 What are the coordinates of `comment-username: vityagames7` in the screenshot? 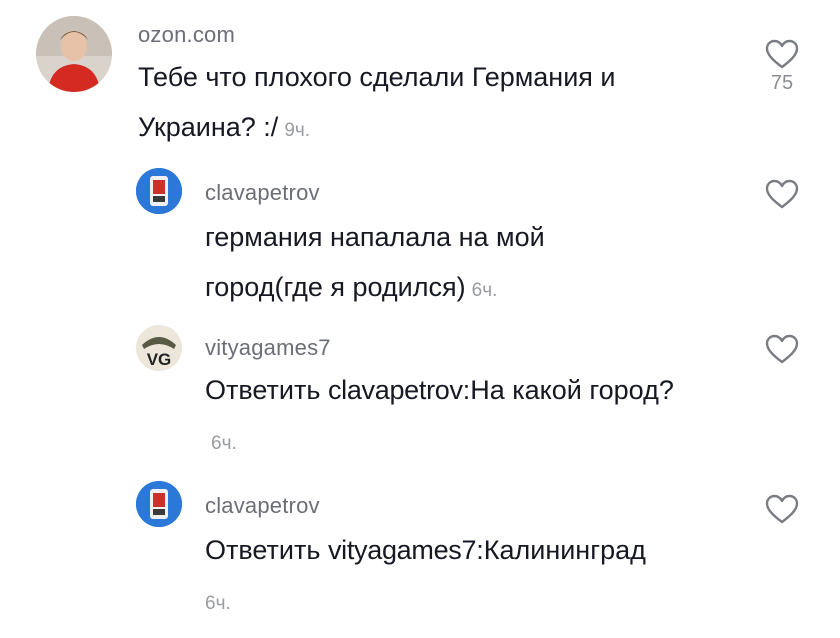 It's located at (268, 348).